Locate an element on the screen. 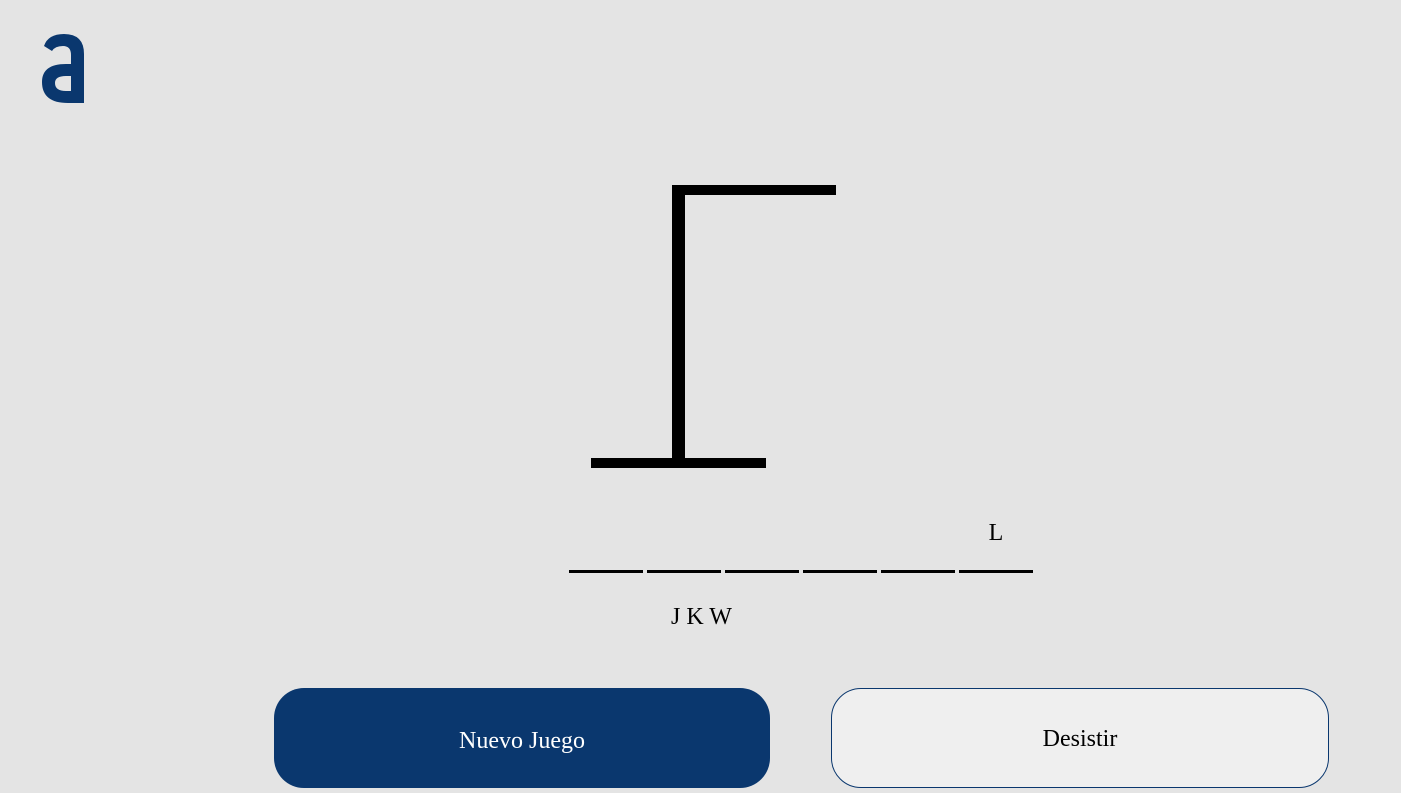 The height and width of the screenshot is (793, 1401). quit-button: Desistir is located at coordinates (1080, 738).